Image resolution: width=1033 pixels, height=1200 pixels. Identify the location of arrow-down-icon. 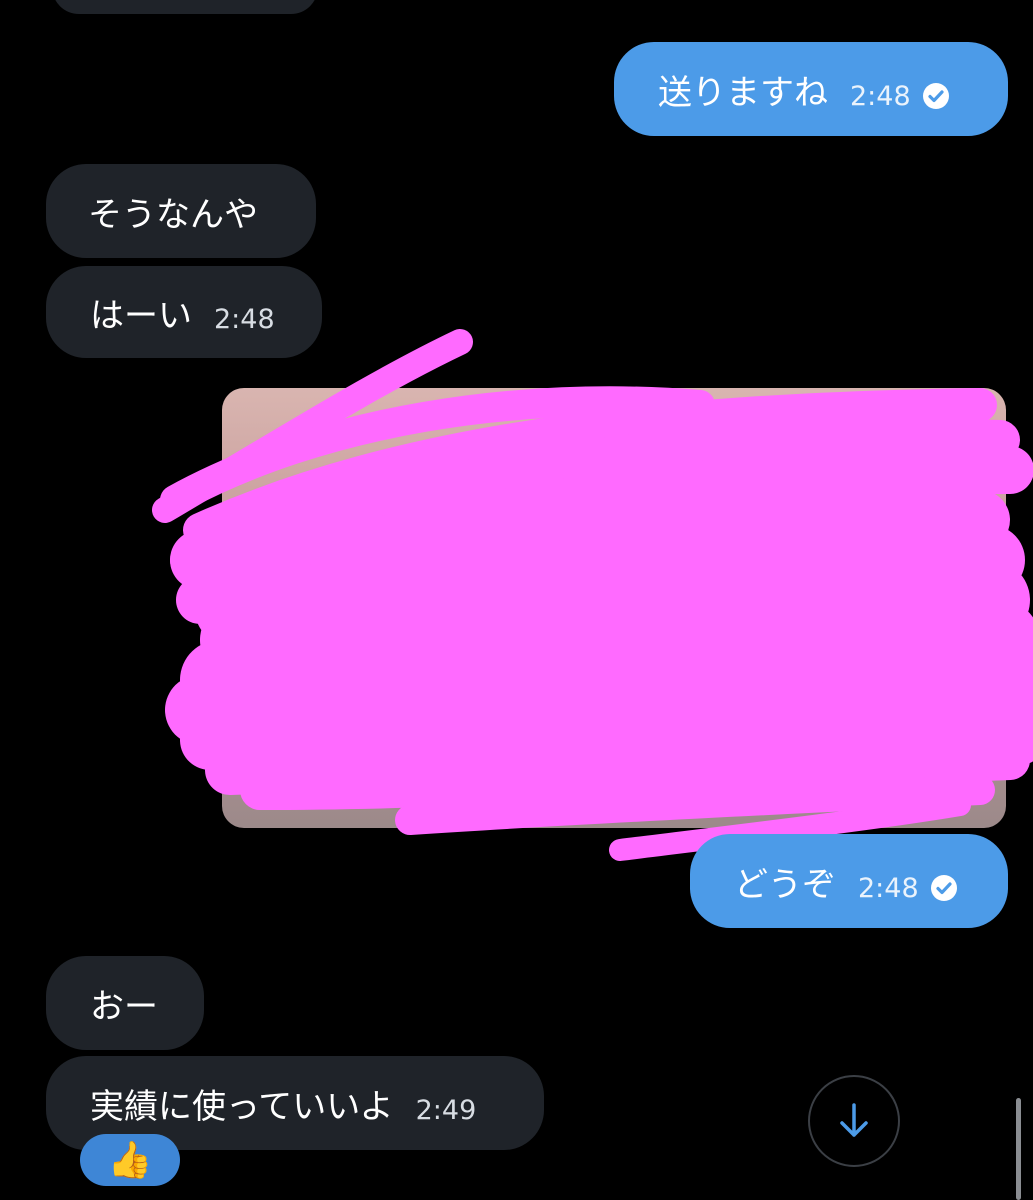
(854, 1120).